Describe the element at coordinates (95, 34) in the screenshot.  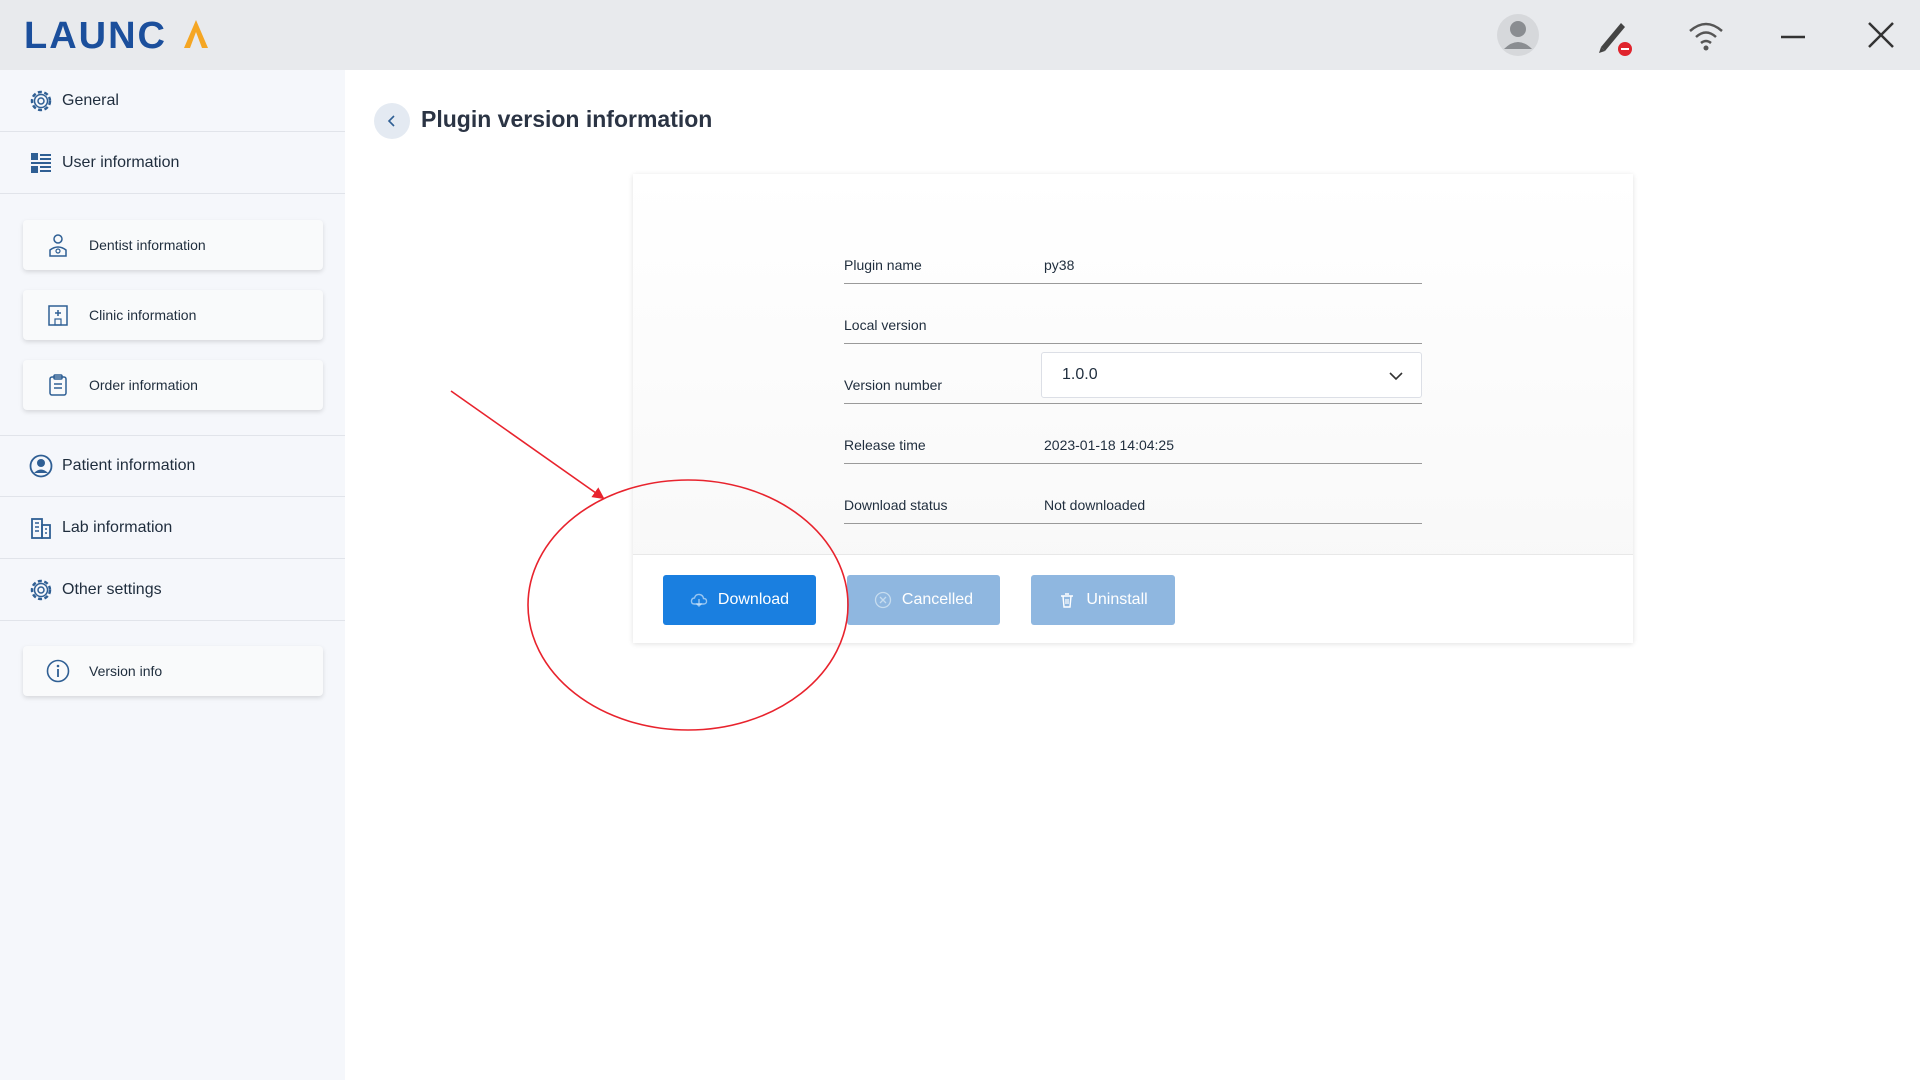
I see `svg-text: LAUNC` at that location.